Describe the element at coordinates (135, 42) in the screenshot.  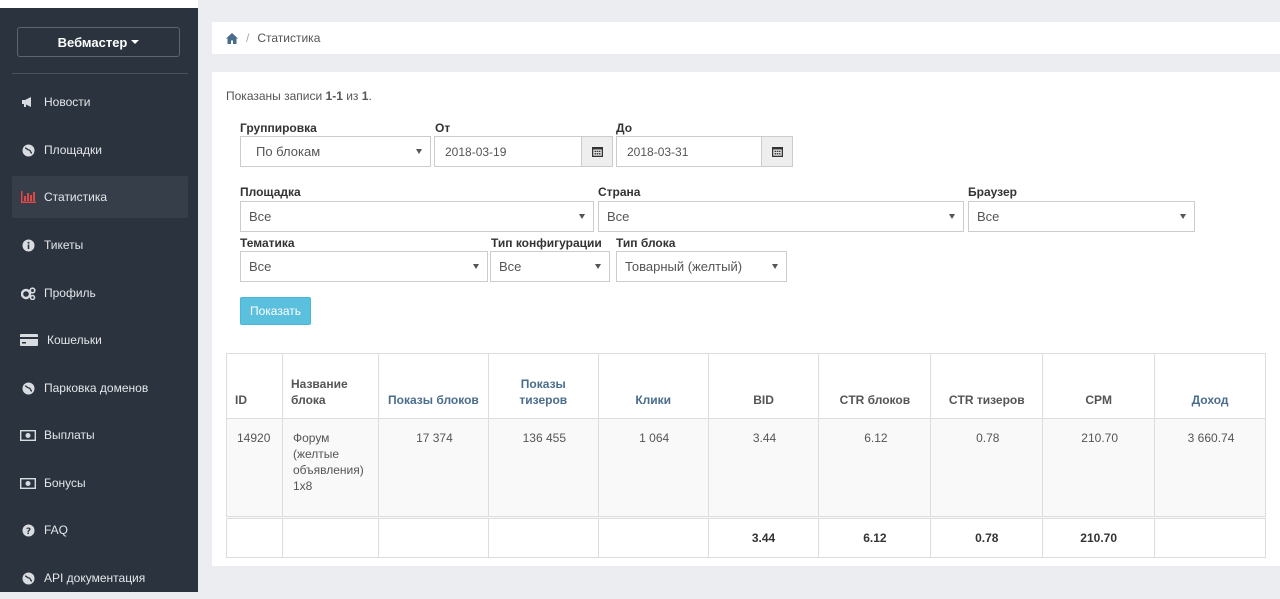
I see `caret-down-icon` at that location.